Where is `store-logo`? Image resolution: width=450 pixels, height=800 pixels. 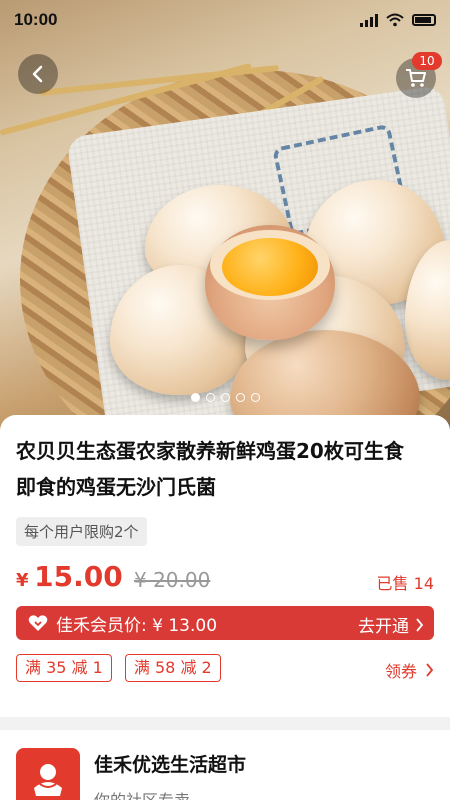
store-logo is located at coordinates (48, 774).